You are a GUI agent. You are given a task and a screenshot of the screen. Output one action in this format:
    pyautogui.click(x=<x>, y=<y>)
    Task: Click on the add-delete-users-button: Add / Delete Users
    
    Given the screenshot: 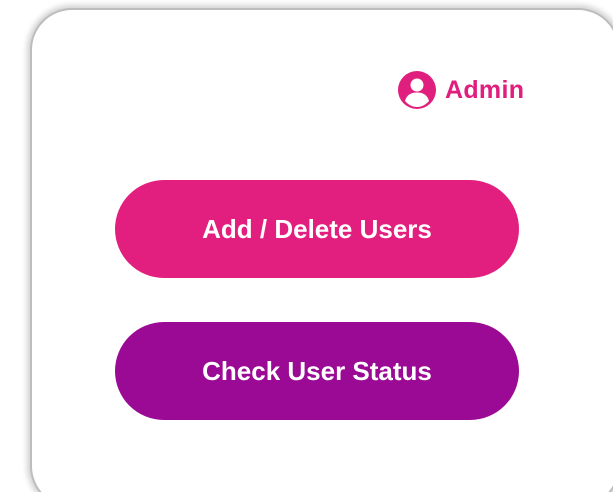 What is the action you would take?
    pyautogui.click(x=317, y=229)
    